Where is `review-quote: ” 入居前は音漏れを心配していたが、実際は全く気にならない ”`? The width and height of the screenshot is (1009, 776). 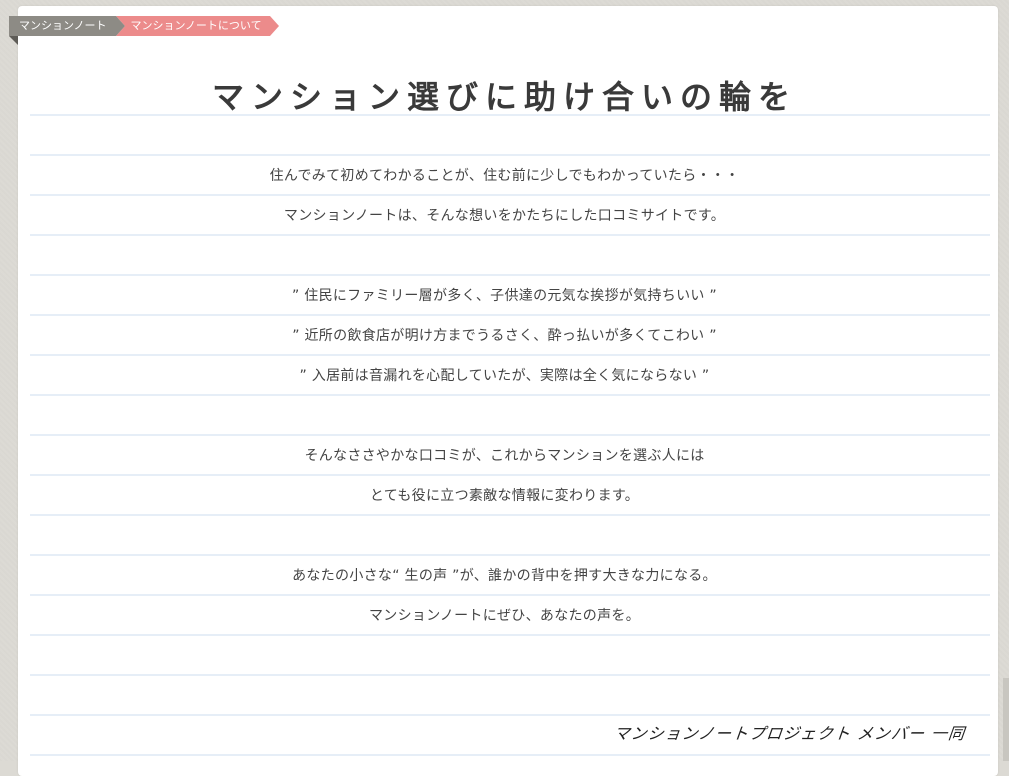
review-quote: ” 入居前は音漏れを心配していたが、実際は全く気にならない ” is located at coordinates (504, 376).